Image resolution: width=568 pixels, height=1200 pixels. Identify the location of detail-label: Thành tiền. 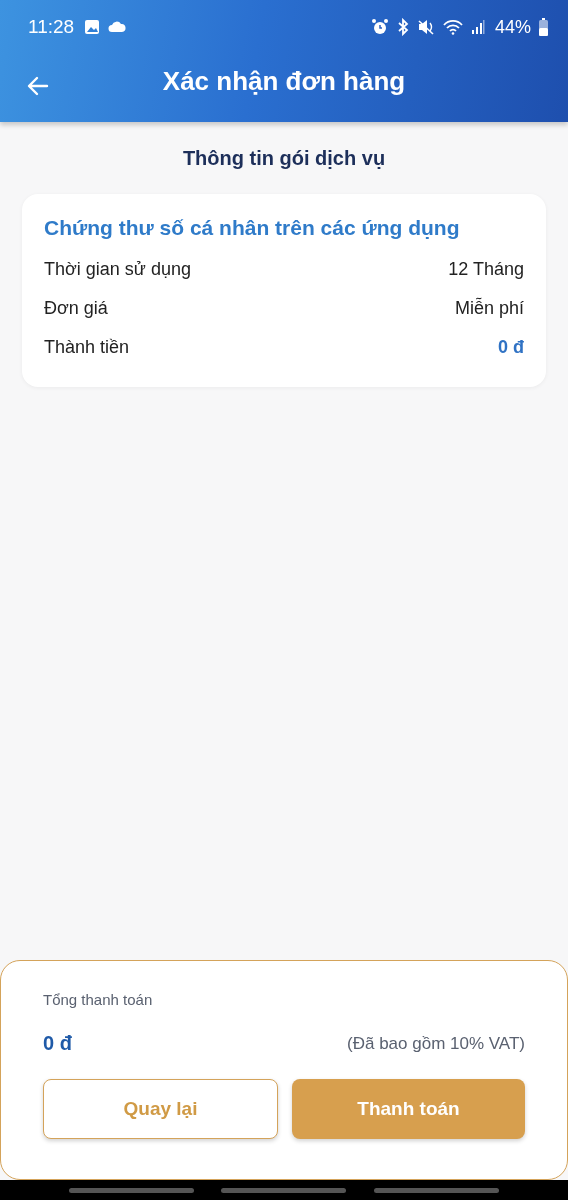
(87, 347).